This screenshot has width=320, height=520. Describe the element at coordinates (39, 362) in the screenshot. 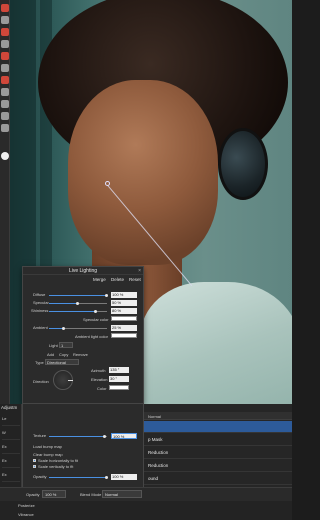

I see `type-label: Type` at that location.